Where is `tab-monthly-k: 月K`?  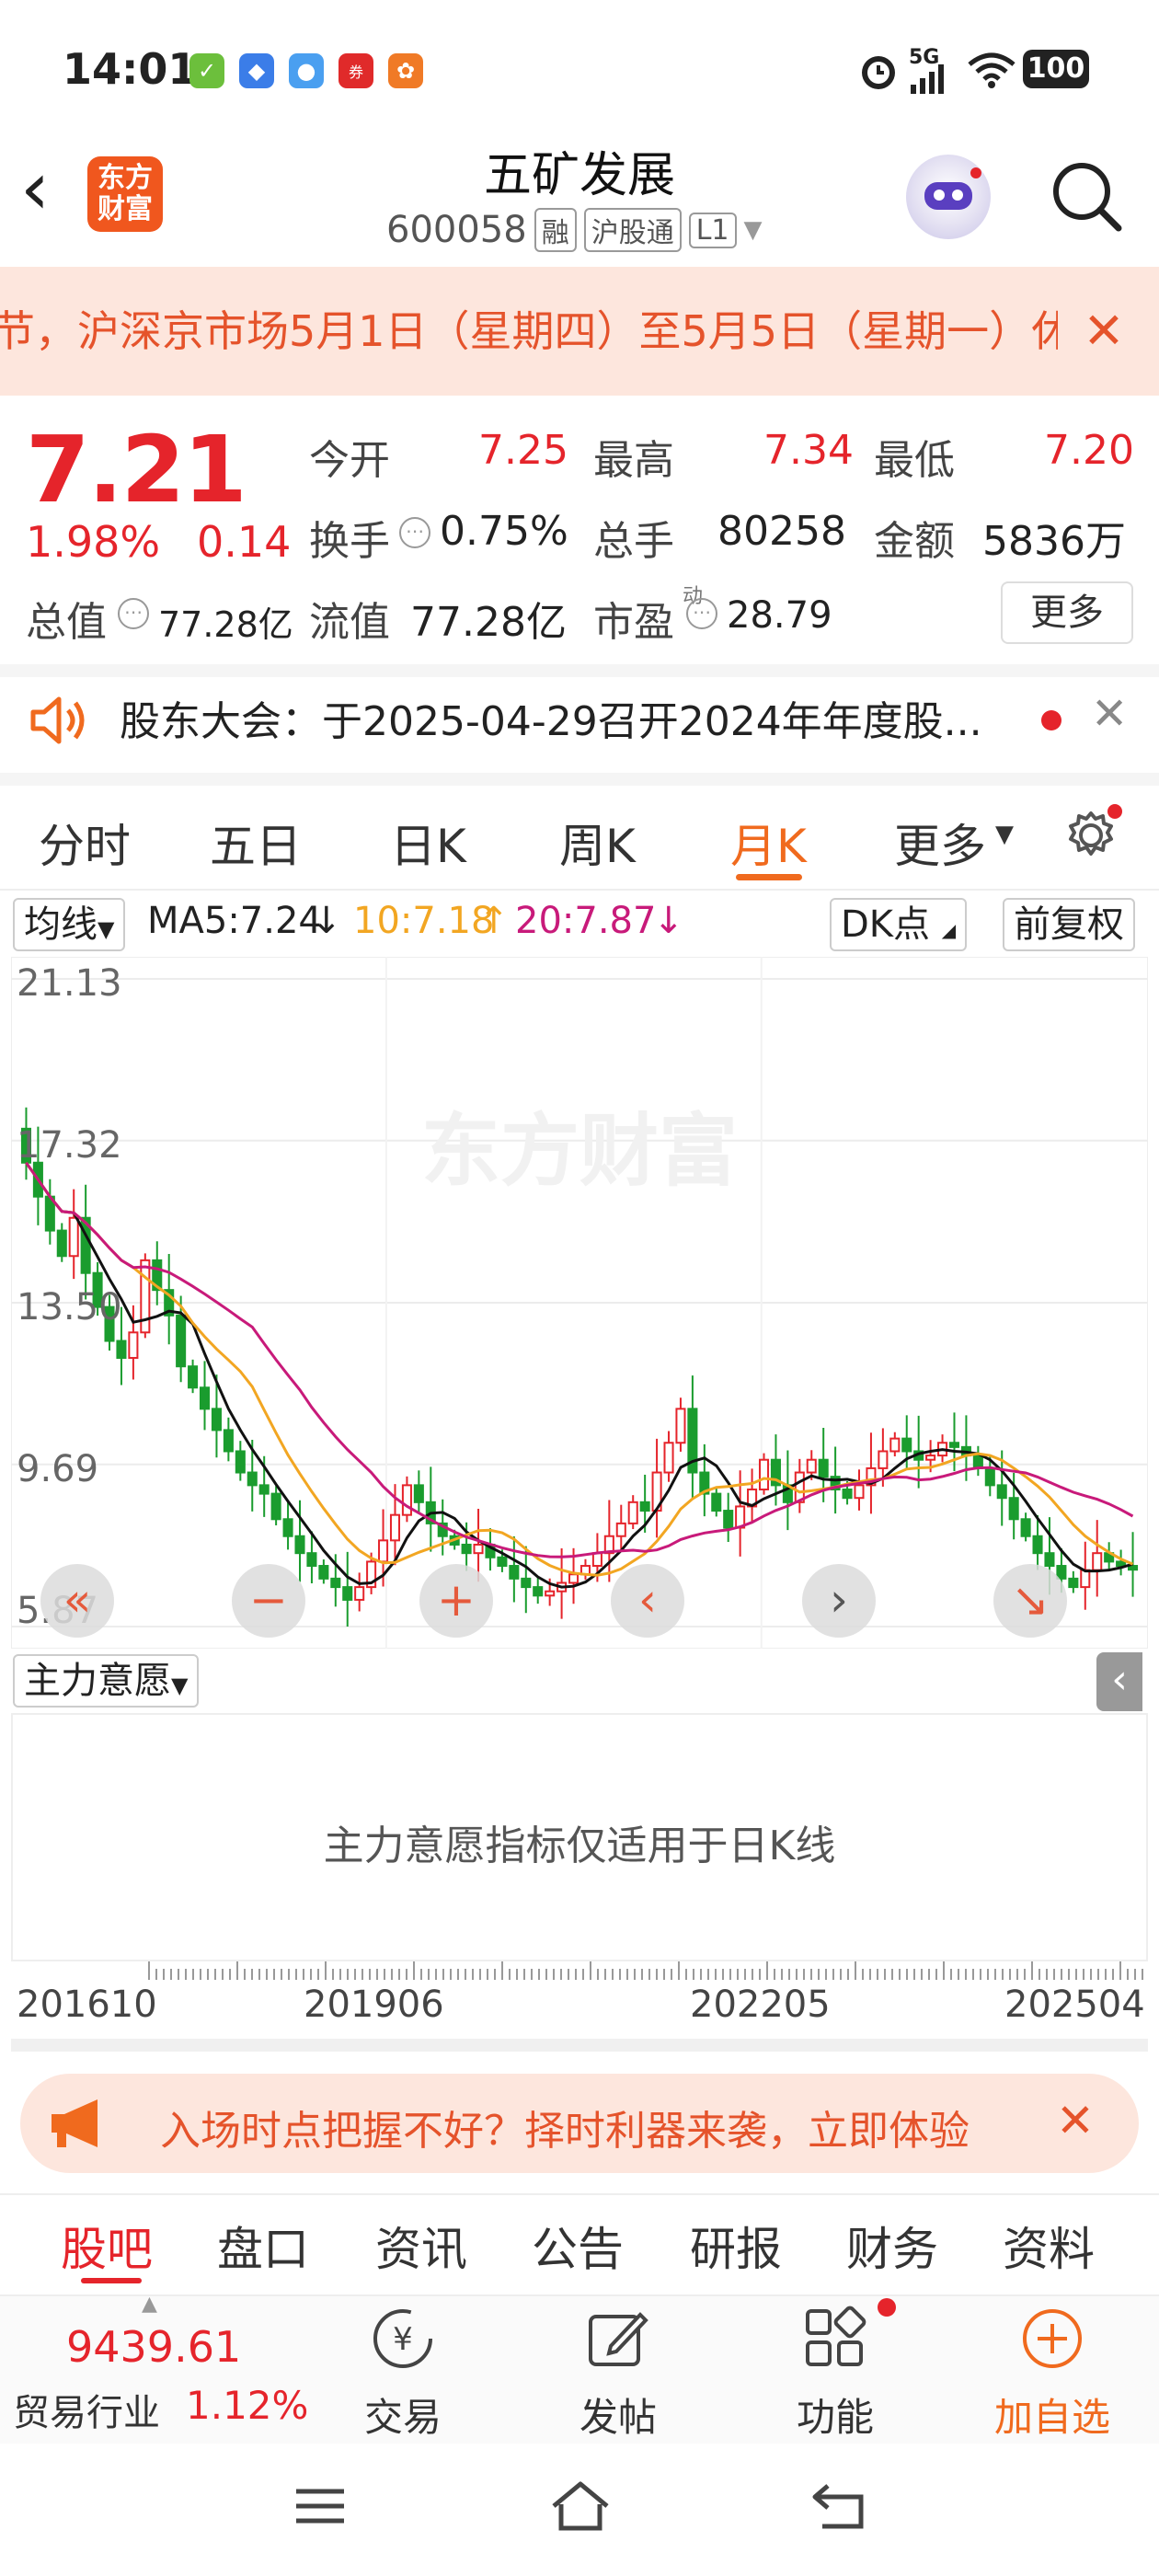
tab-monthly-k: 月K is located at coordinates (768, 843).